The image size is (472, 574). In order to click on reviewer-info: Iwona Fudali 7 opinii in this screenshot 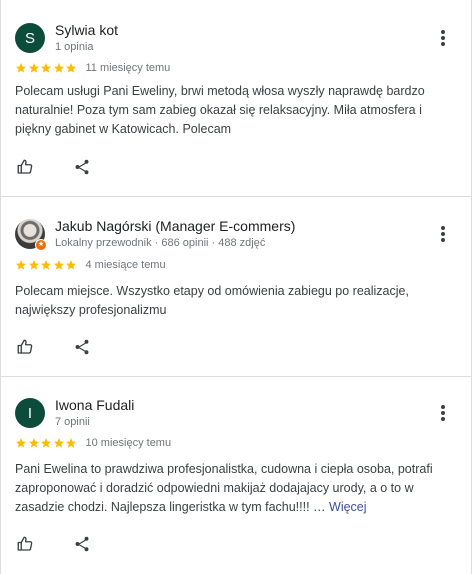, I will do `click(94, 413)`.